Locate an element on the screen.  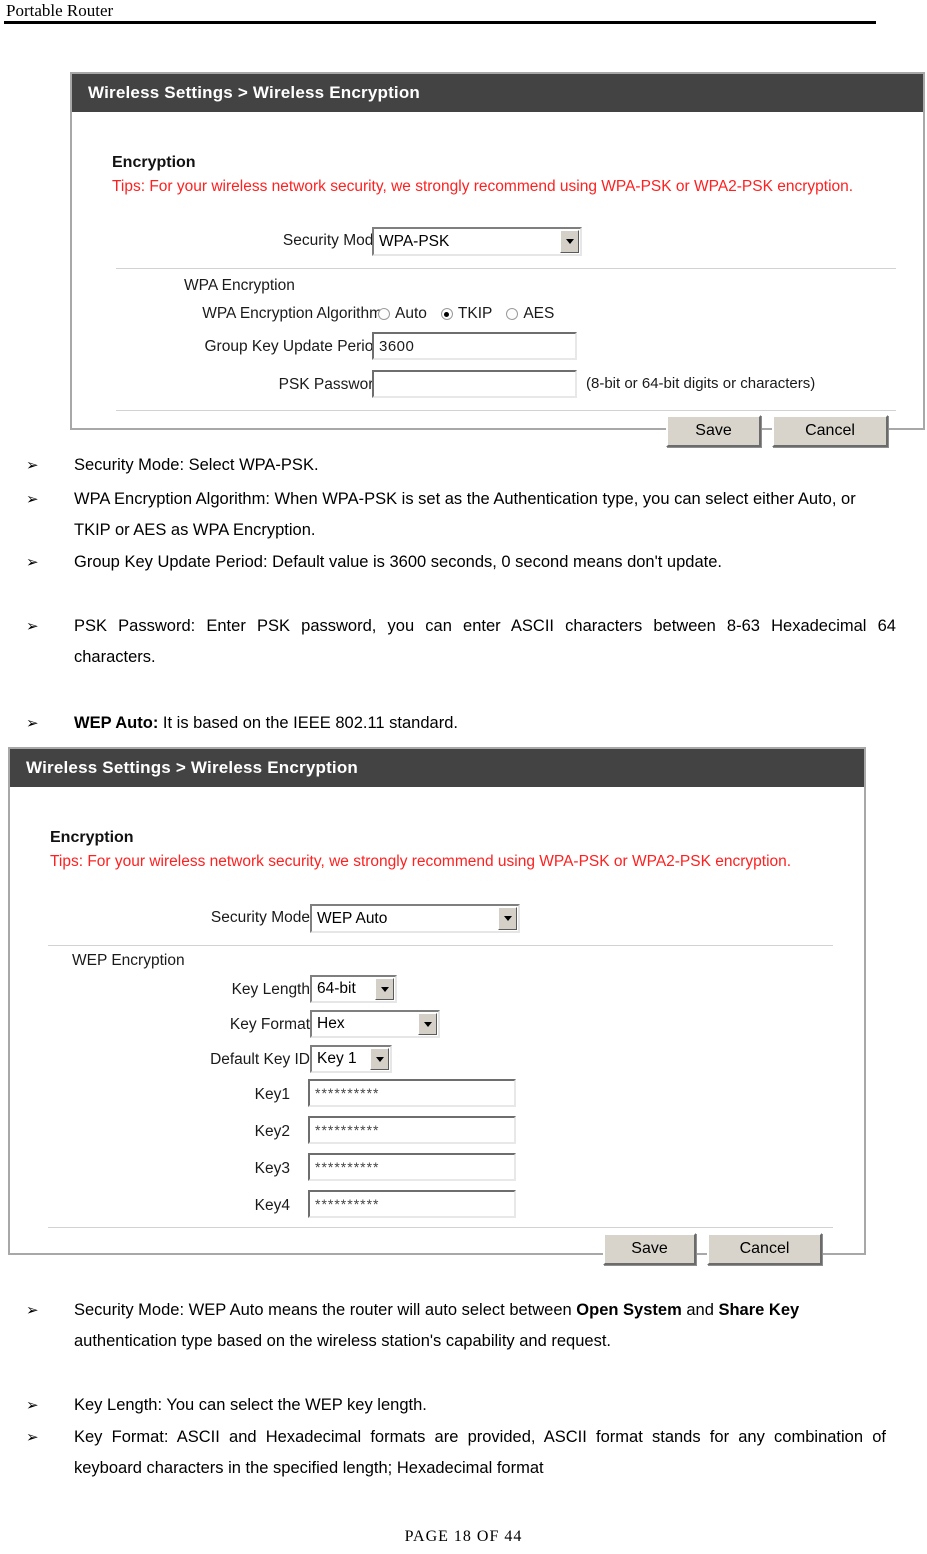
wep-key1-input: ********** is located at coordinates (412, 1093).